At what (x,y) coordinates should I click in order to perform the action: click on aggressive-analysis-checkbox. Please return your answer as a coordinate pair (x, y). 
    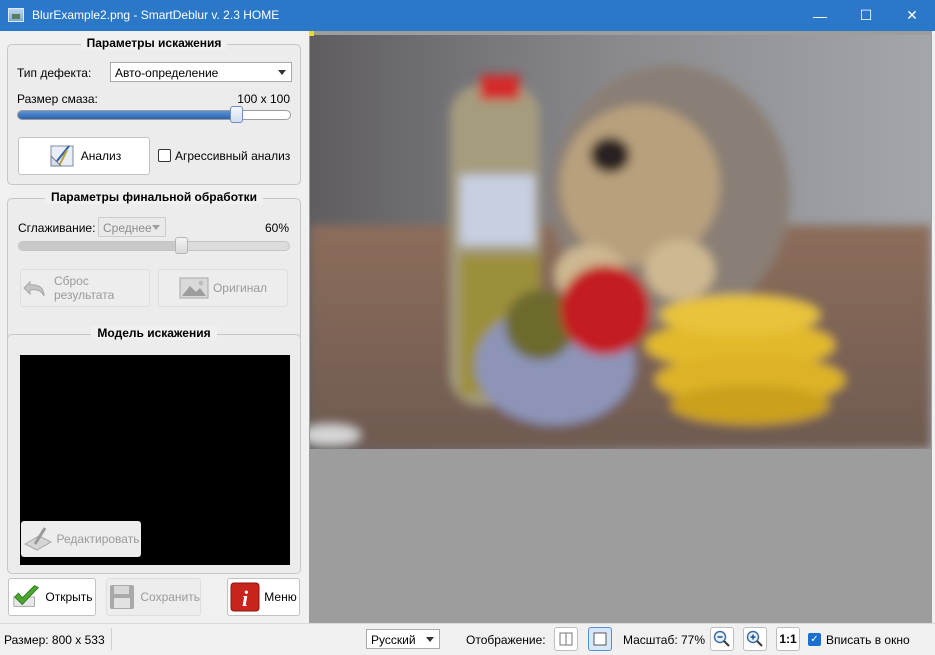
    Looking at the image, I should click on (164, 155).